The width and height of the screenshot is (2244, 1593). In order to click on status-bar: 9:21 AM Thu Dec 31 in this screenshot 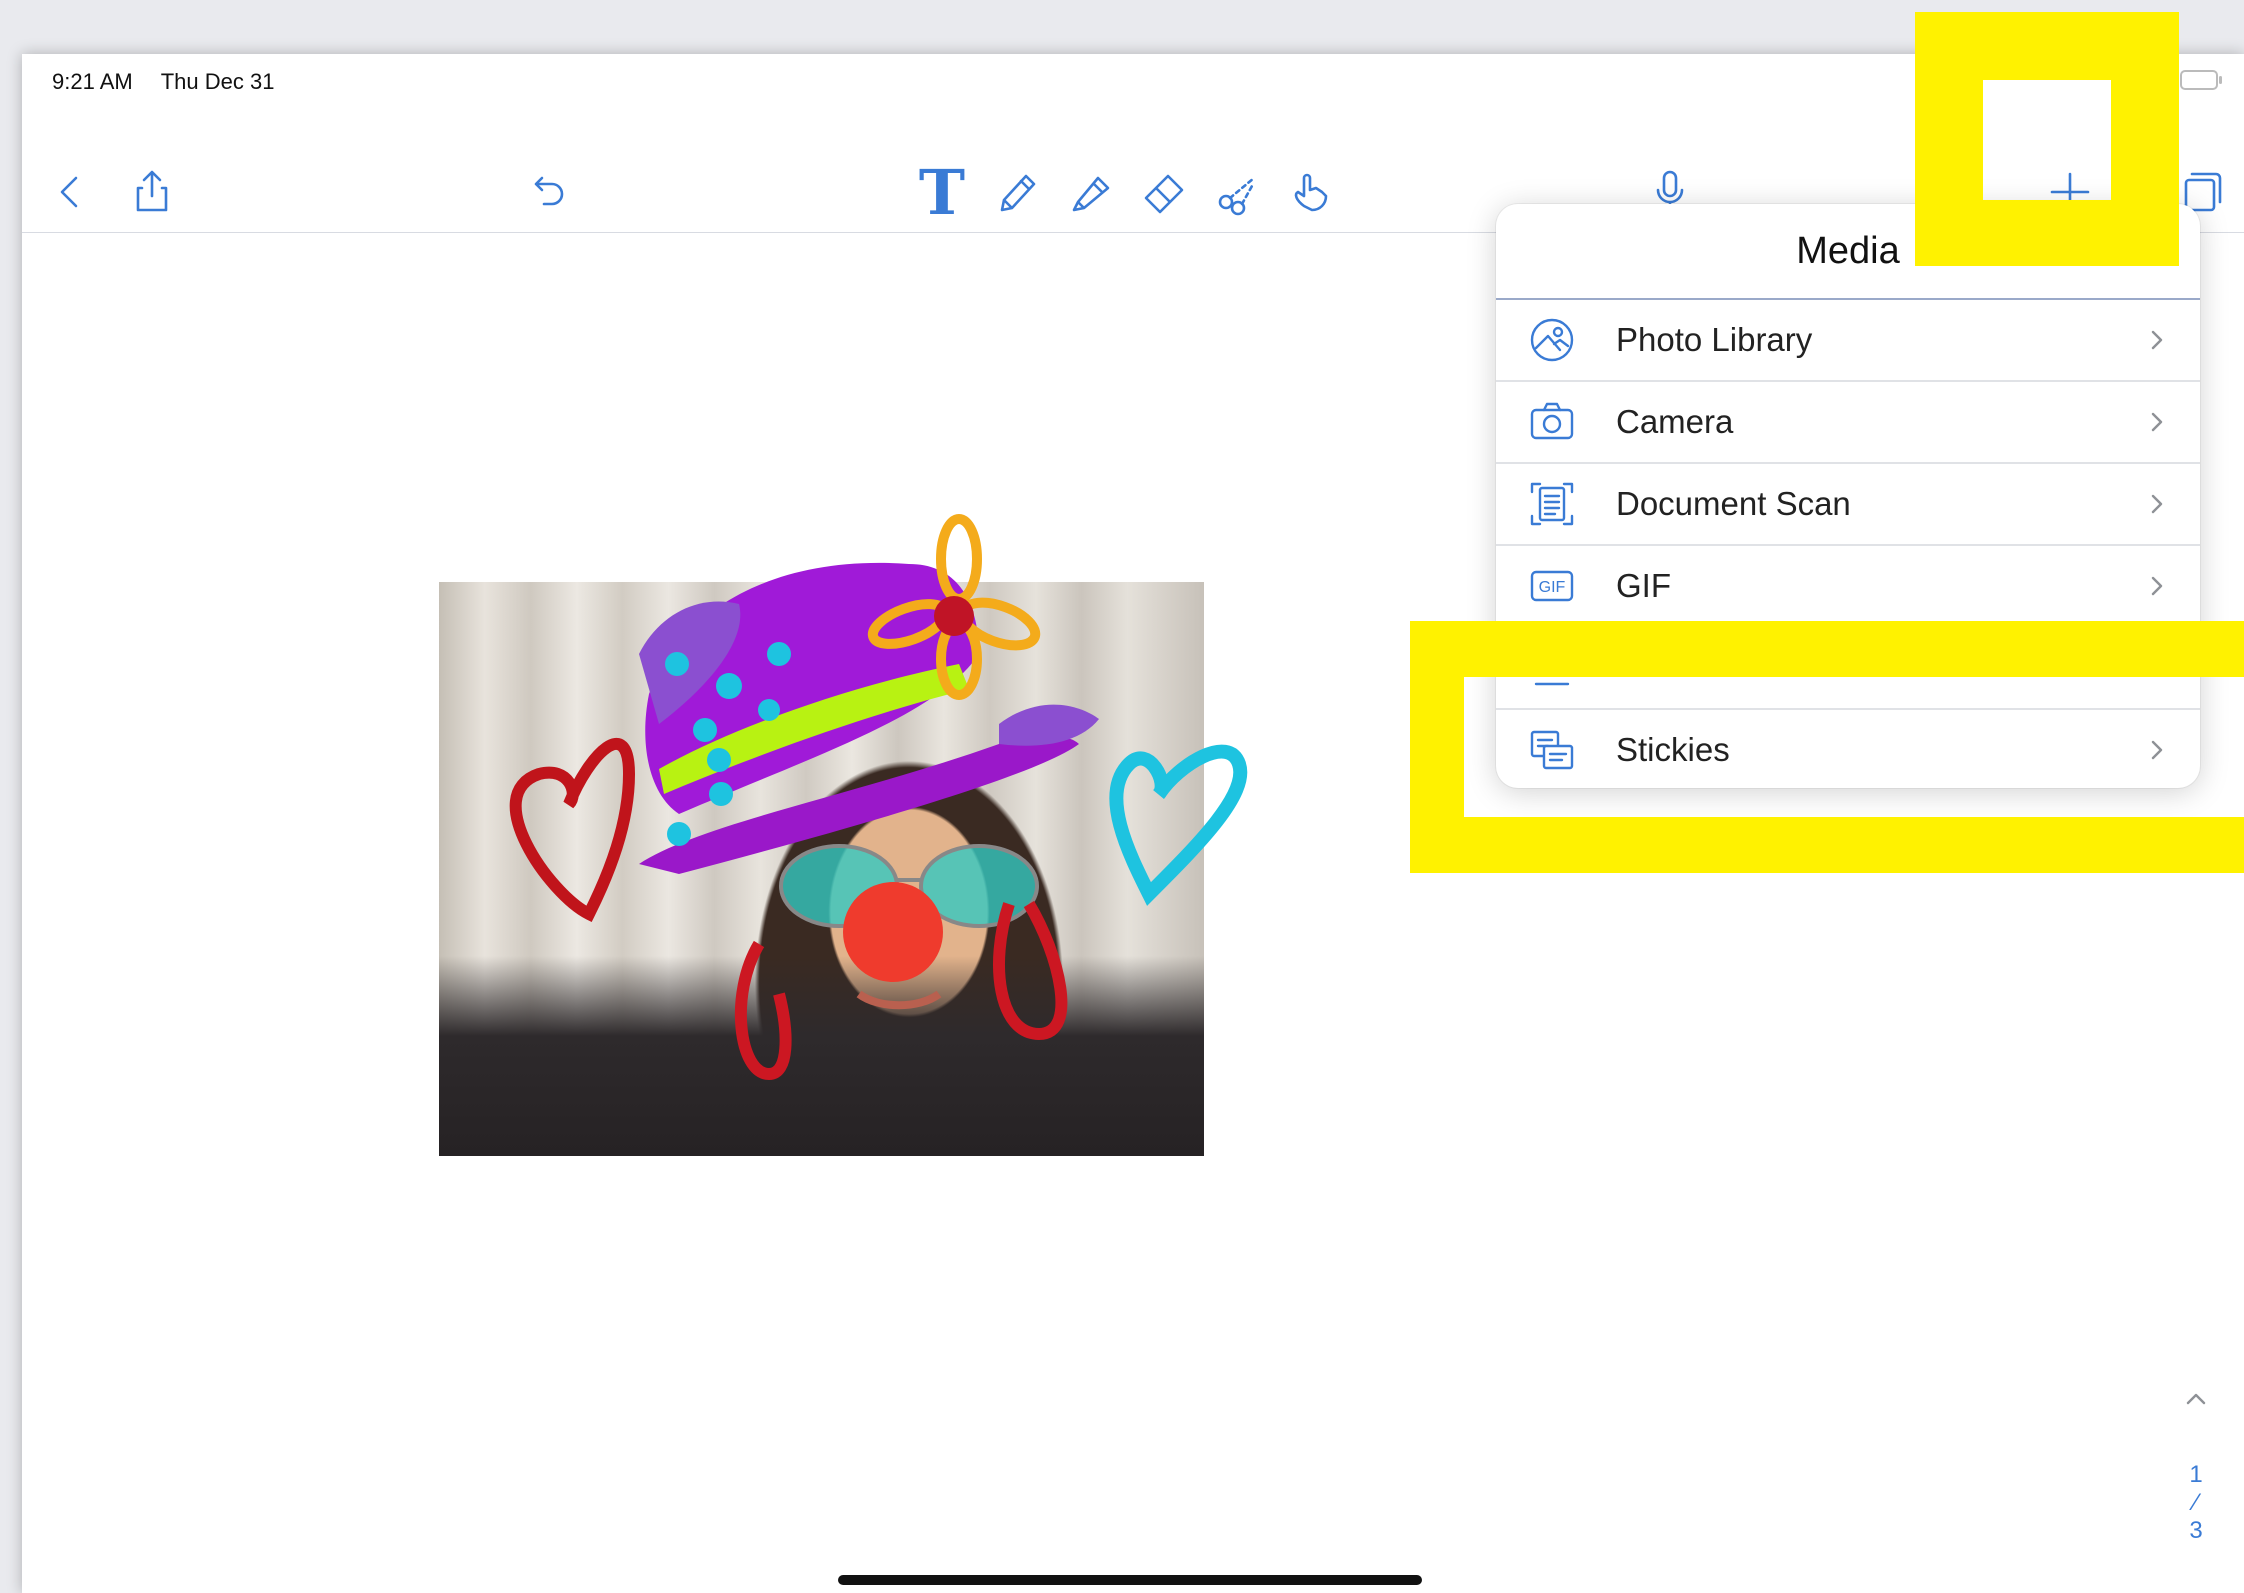, I will do `click(163, 82)`.